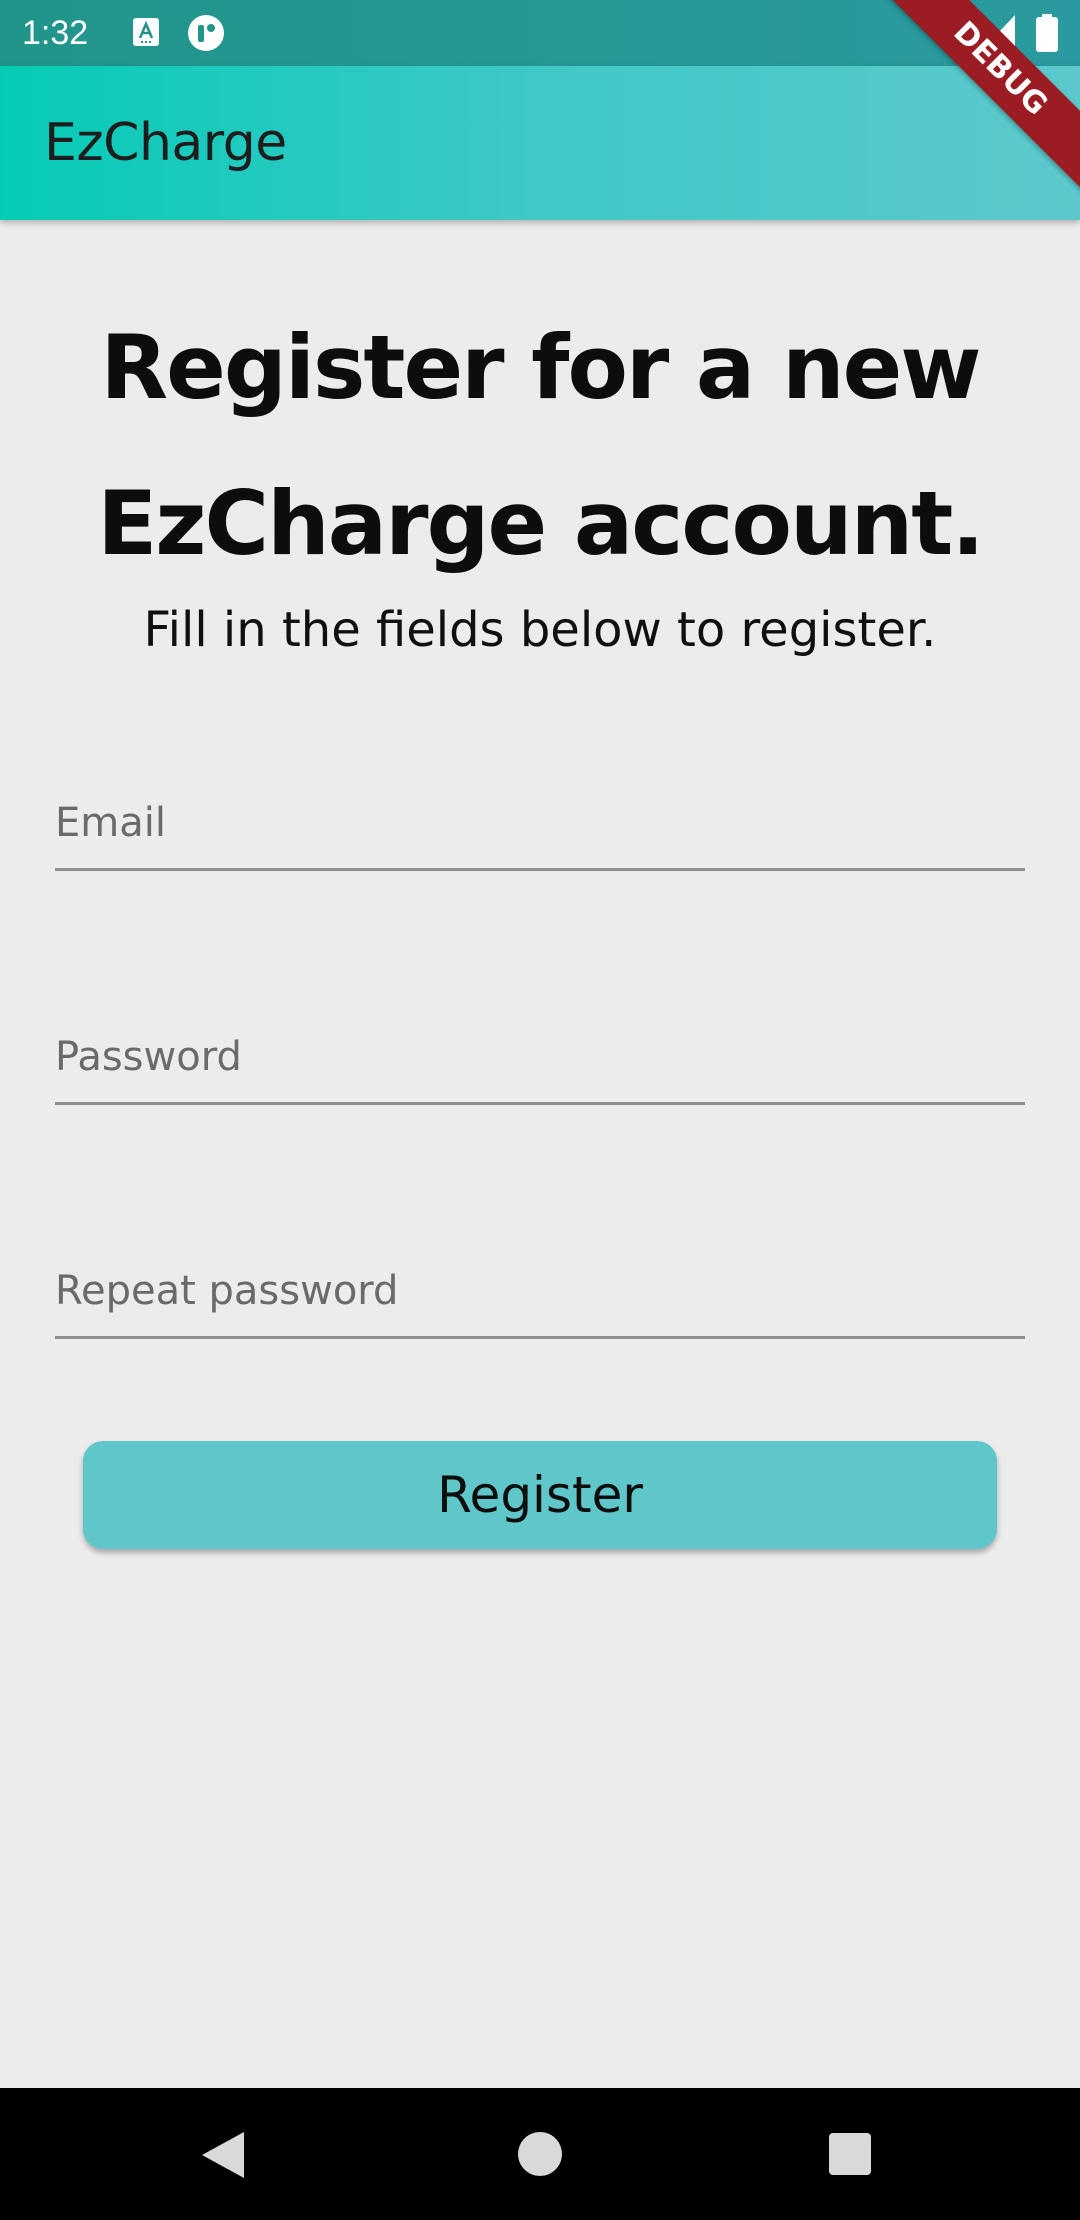 This screenshot has height=2220, width=1080. I want to click on recents-icon, so click(850, 2154).